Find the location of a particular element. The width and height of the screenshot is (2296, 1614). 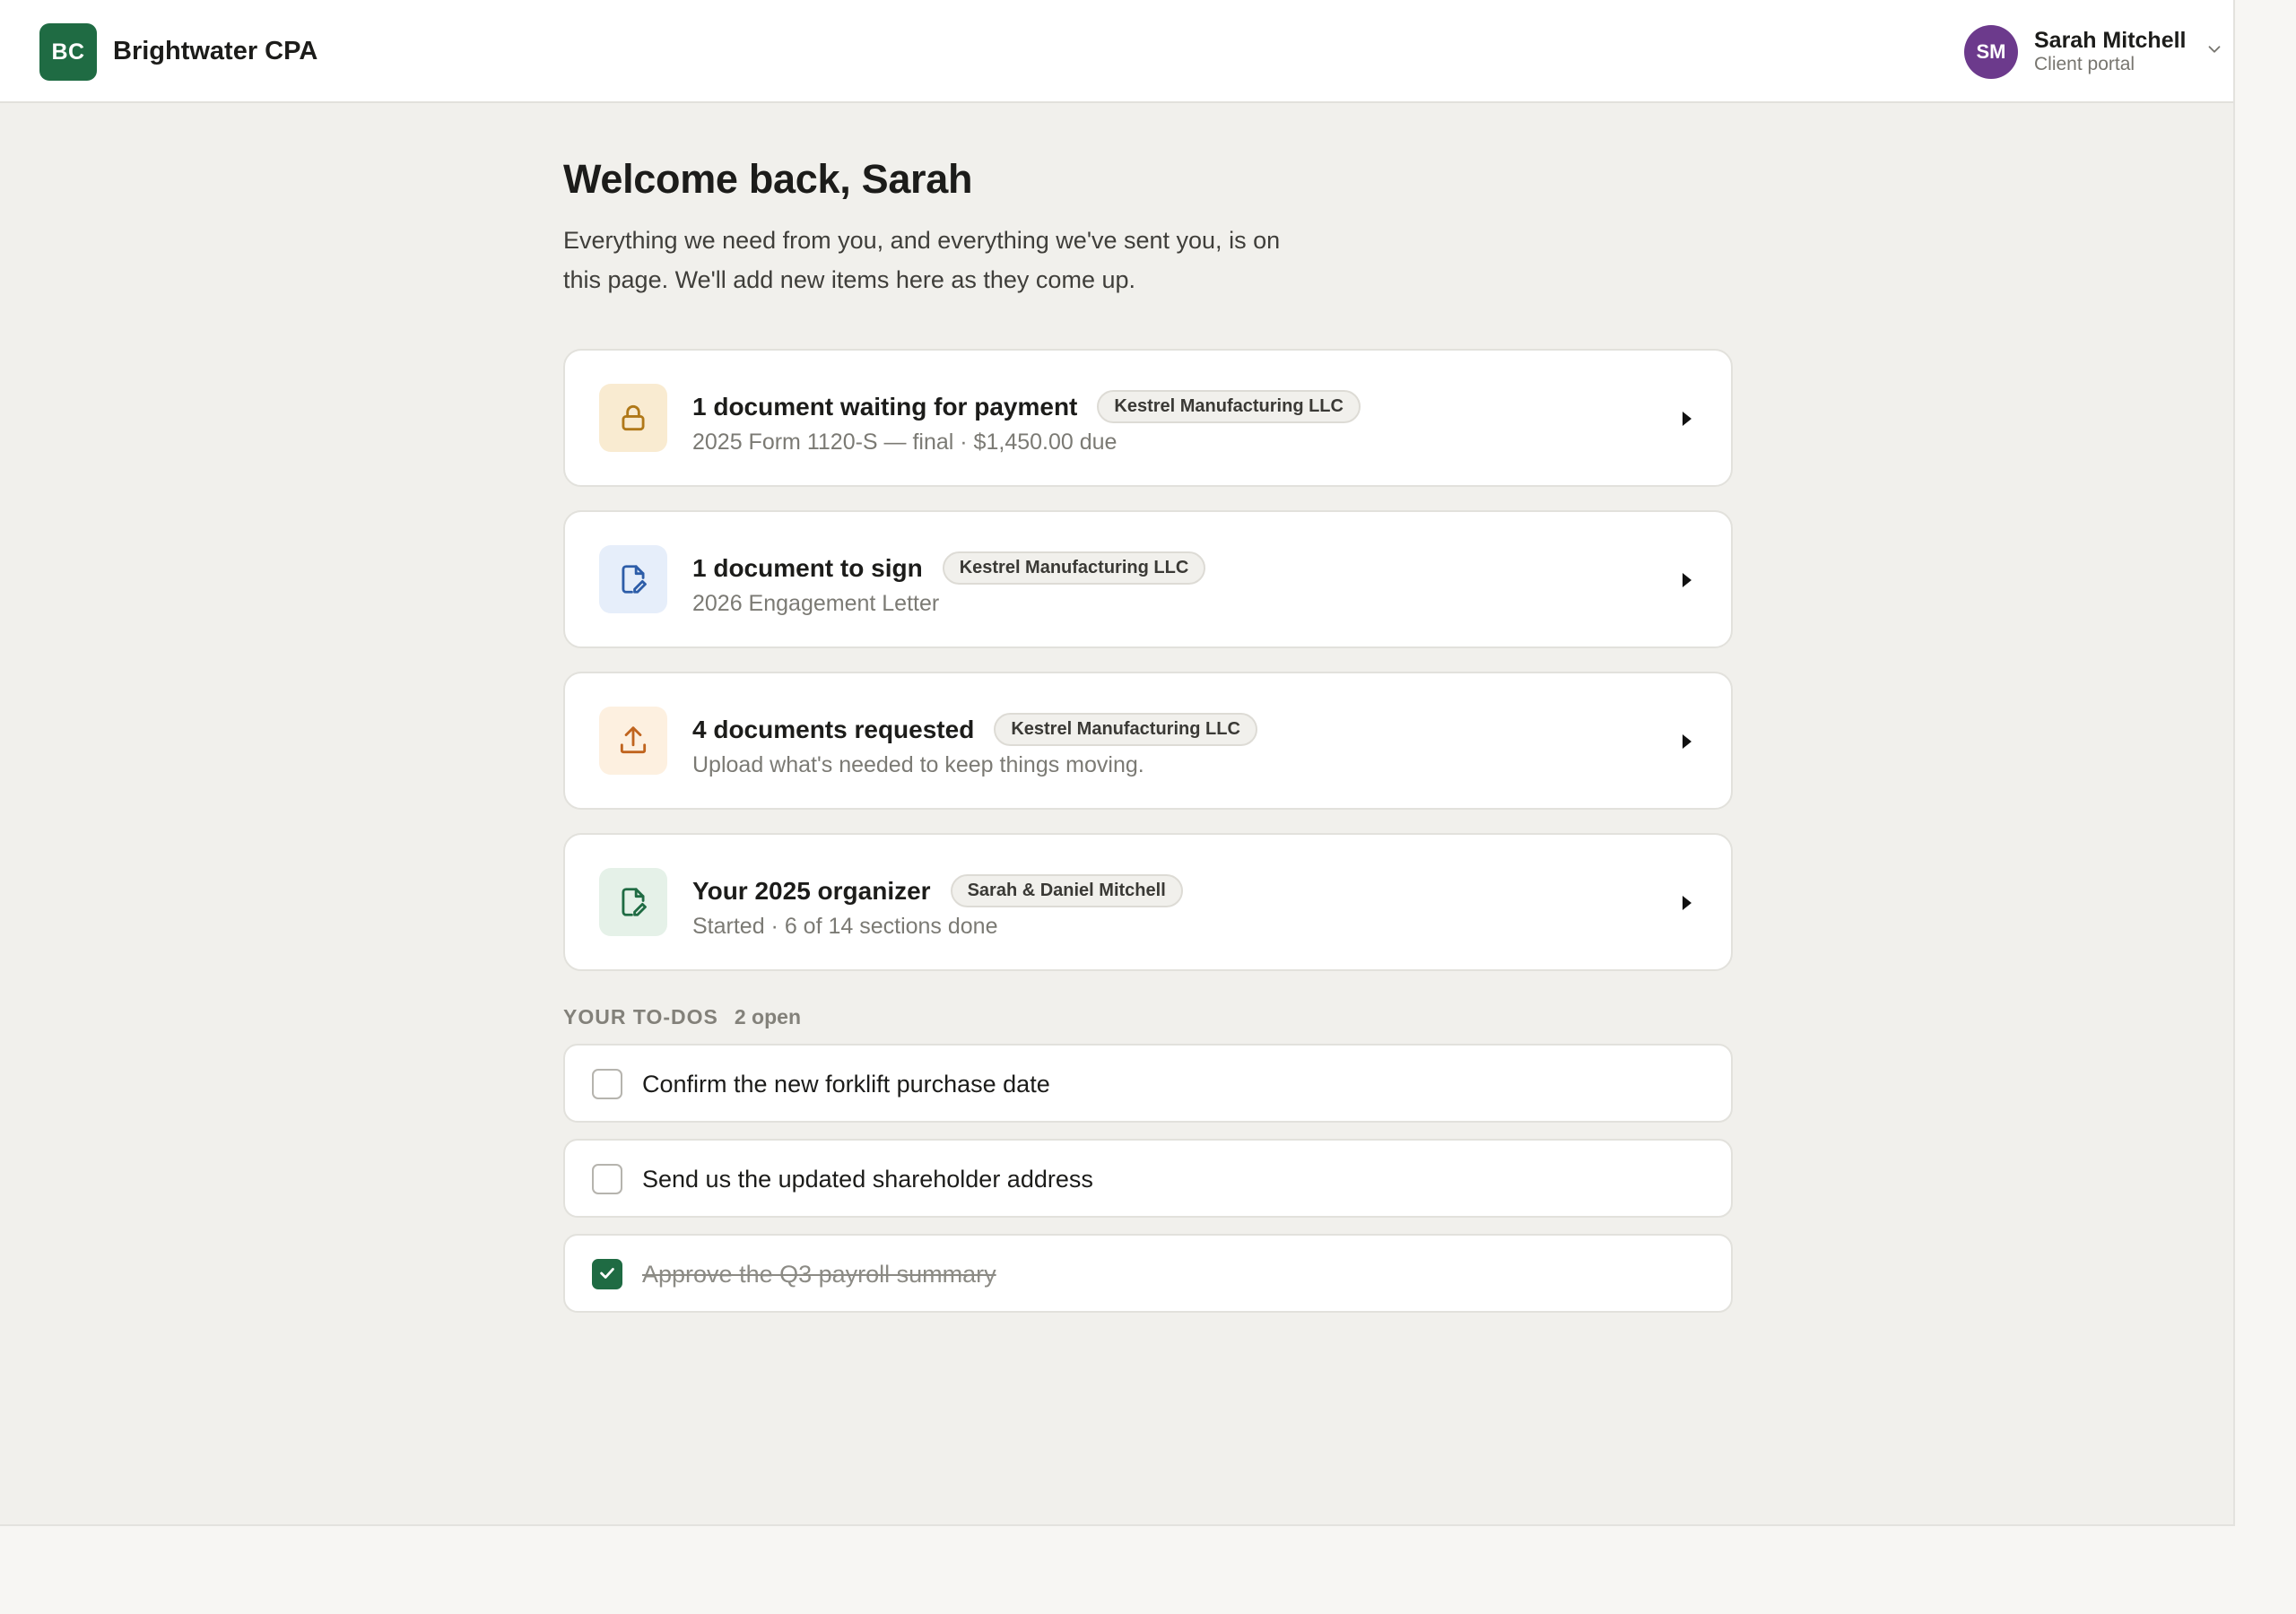

card-title: 4 documents requested is located at coordinates (833, 729).